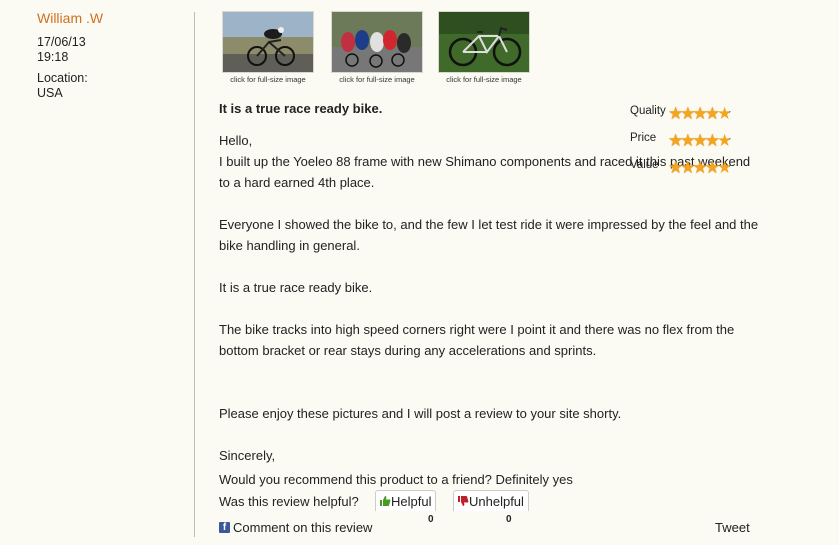 This screenshot has width=839, height=545. I want to click on review-date: 17/06/13, so click(61, 42).